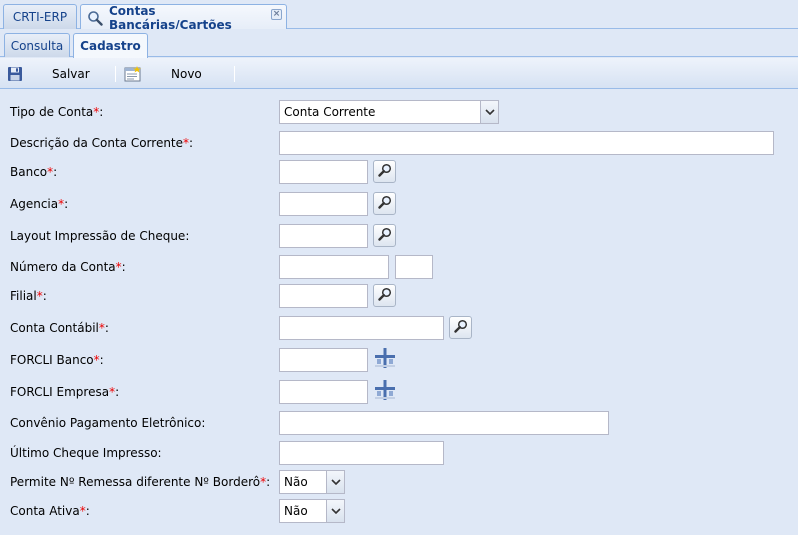  Describe the element at coordinates (163, 74) in the screenshot. I see `new-button: Novo` at that location.